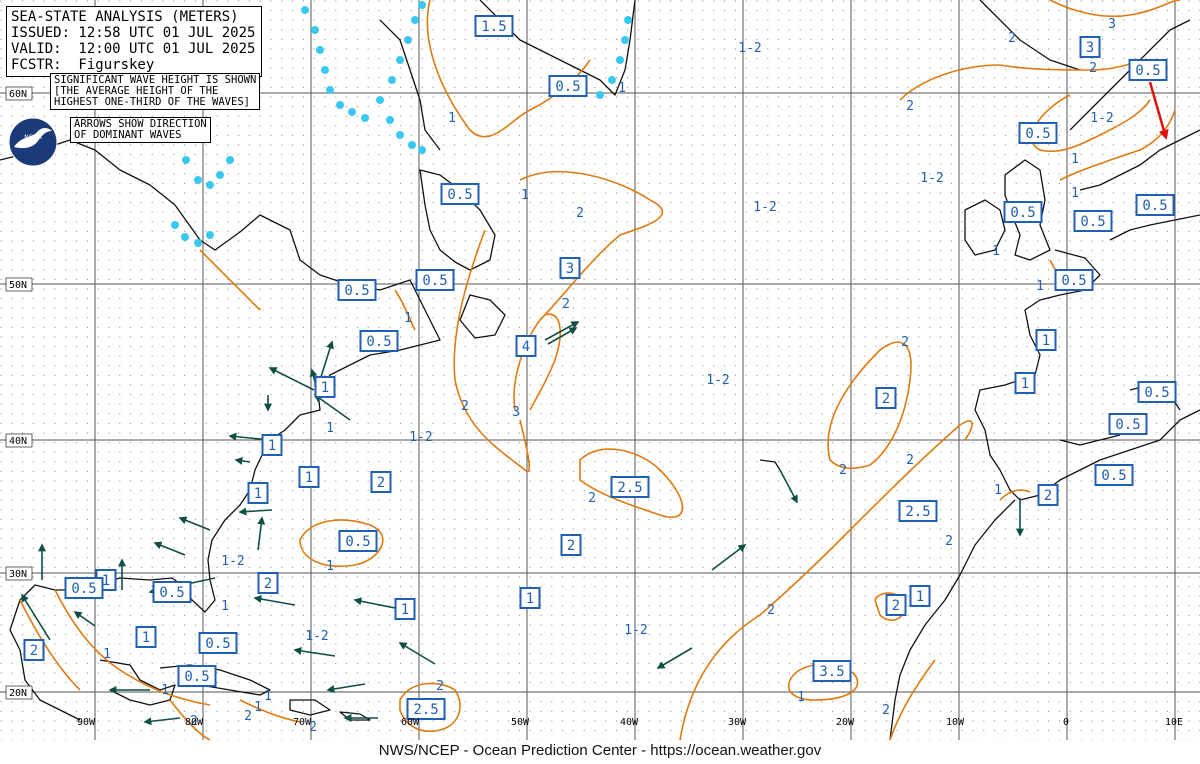  What do you see at coordinates (83, 65) in the screenshot?
I see `header-forecaster: FCSTR: Figurskey` at bounding box center [83, 65].